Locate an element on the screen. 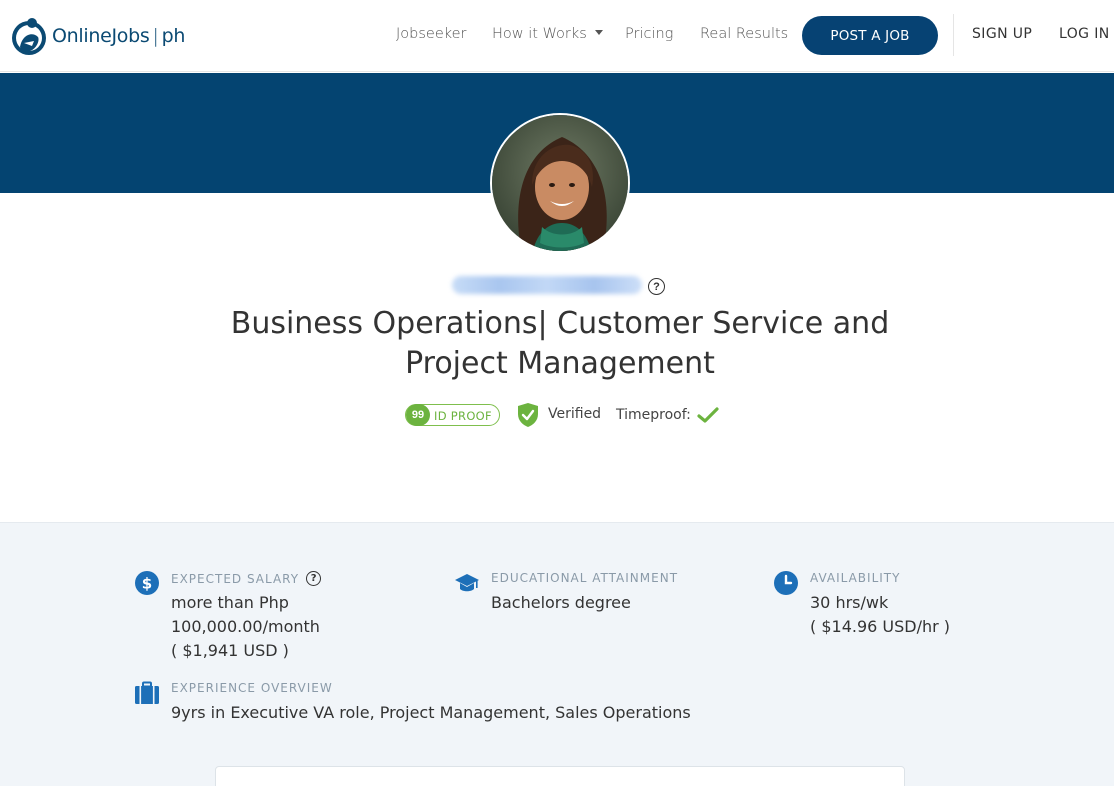 This screenshot has height=786, width=1114. post-job-button: POST A JOB is located at coordinates (870, 35).